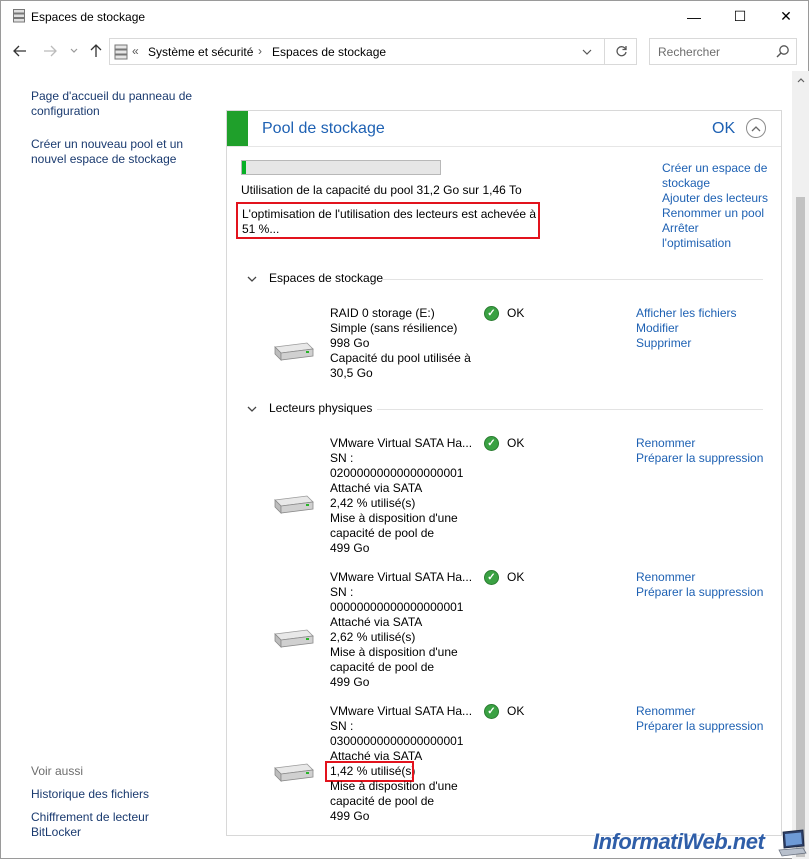 The height and width of the screenshot is (859, 809). Describe the element at coordinates (252, 409) in the screenshot. I see `physical-drives-chevron-icon` at that location.